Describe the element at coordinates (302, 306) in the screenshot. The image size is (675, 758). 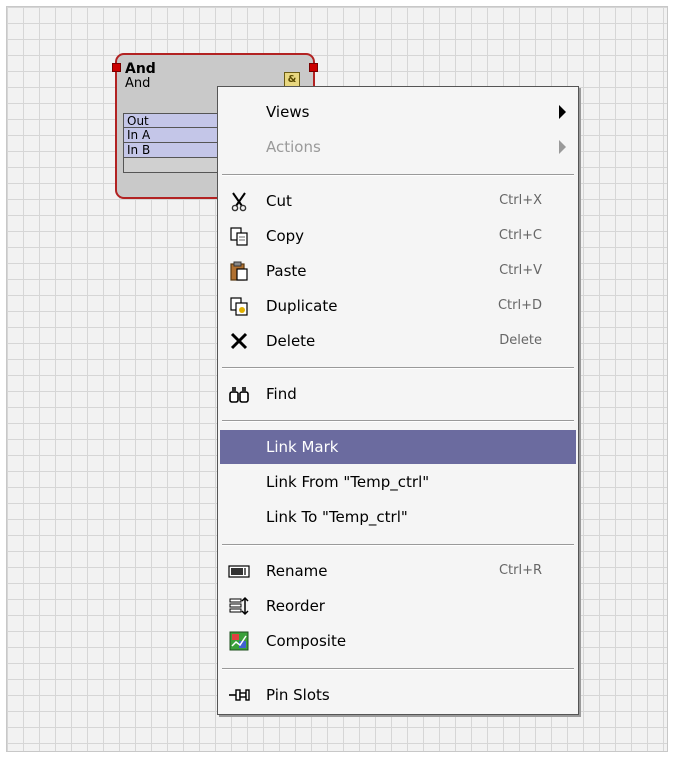
I see `menu-item-label: Duplicate` at that location.